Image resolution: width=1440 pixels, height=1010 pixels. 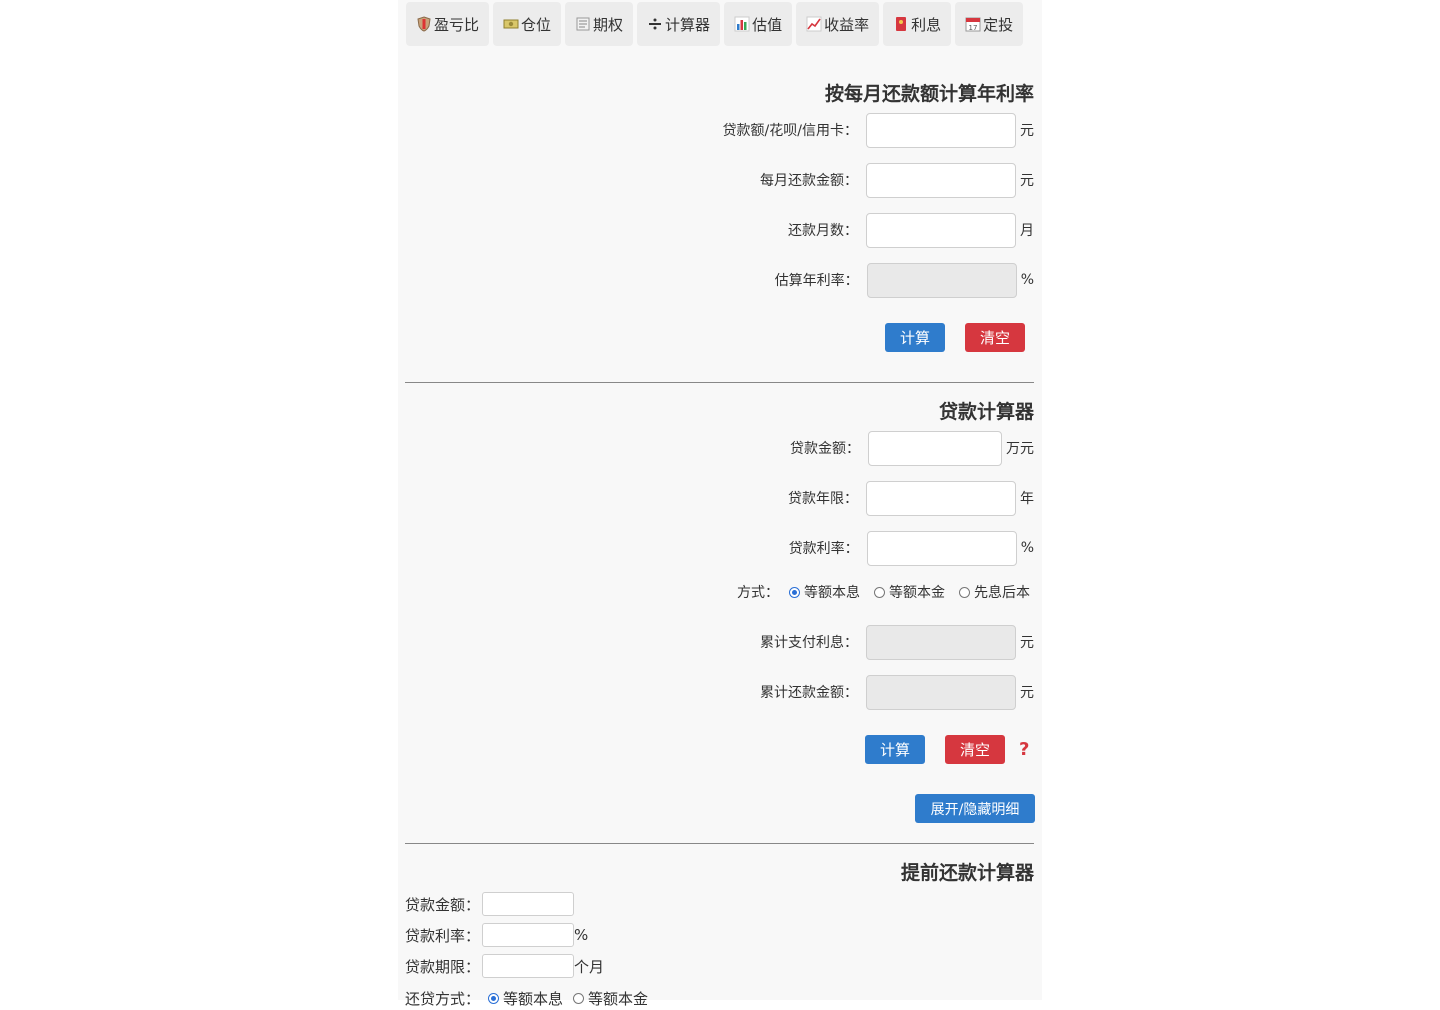 What do you see at coordinates (758, 593) in the screenshot?
I see `method-label: 方式：` at bounding box center [758, 593].